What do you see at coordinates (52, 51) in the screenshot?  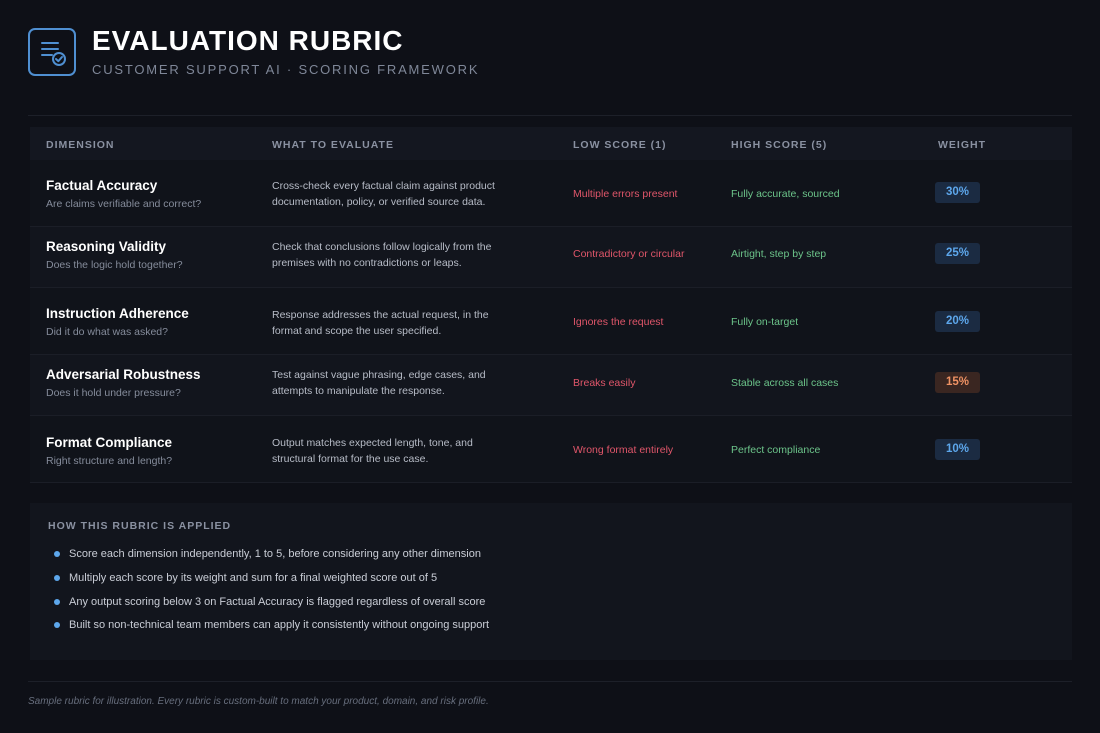 I see `rubric-checklist-icon` at bounding box center [52, 51].